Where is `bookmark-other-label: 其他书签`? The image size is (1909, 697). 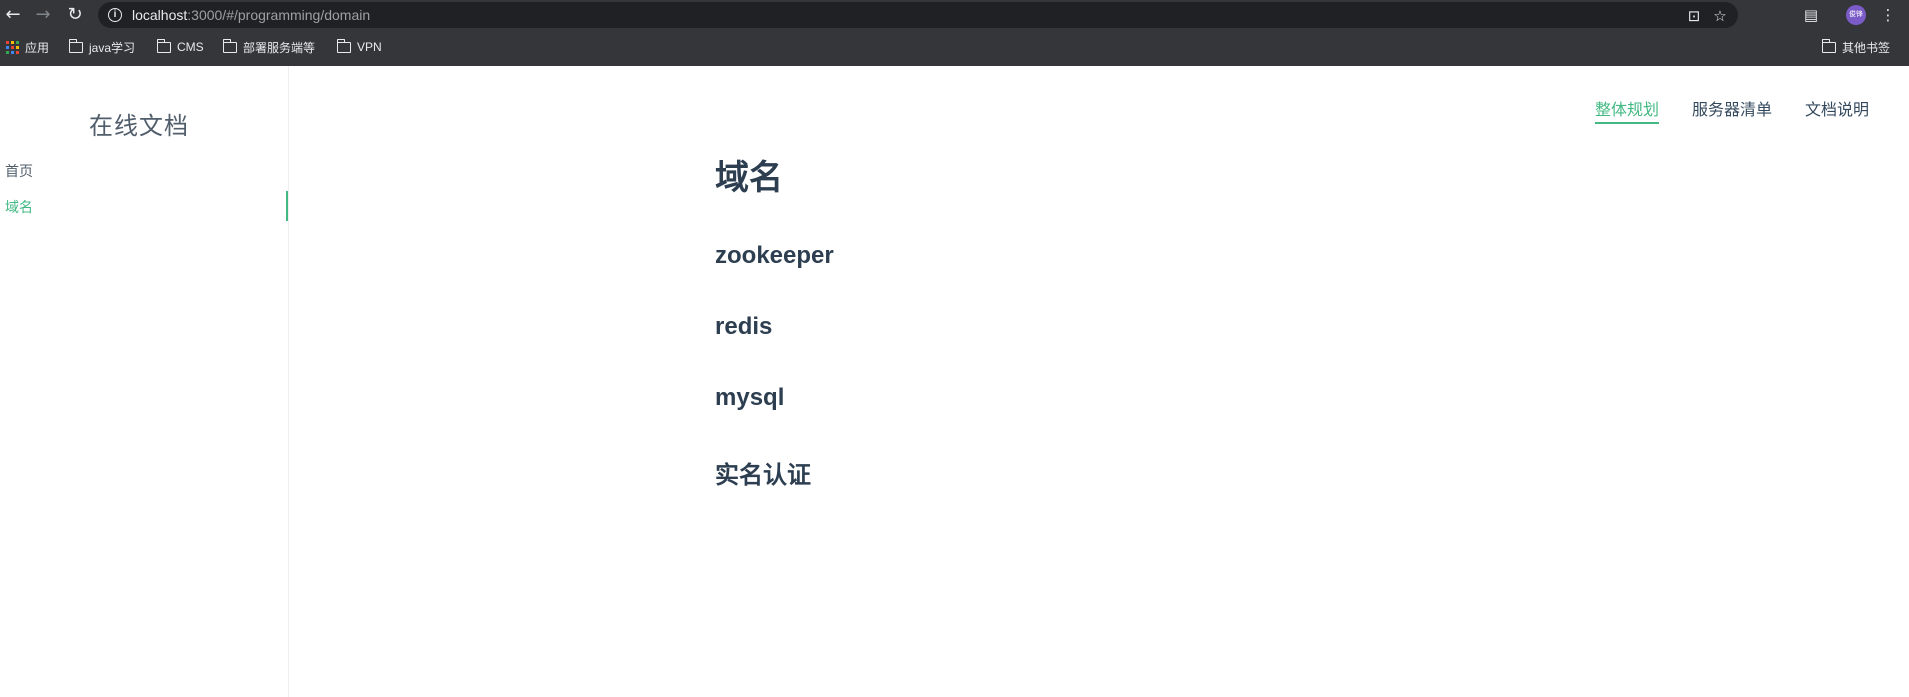 bookmark-other-label: 其他书签 is located at coordinates (1866, 47).